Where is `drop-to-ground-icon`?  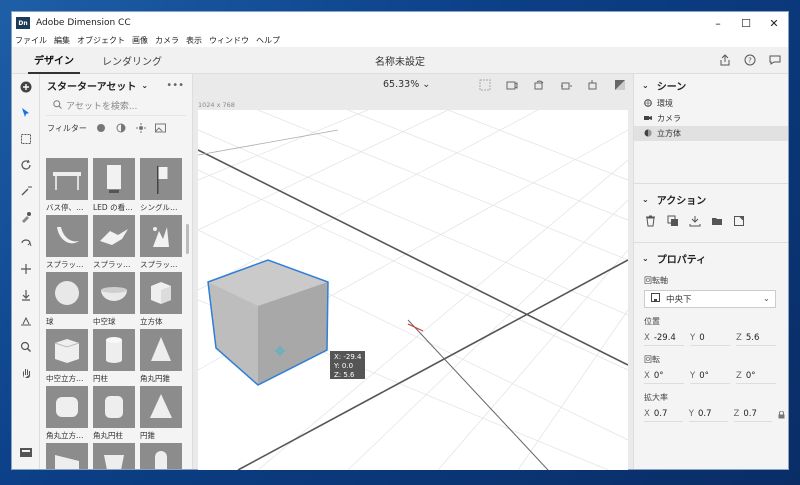 drop-to-ground-icon is located at coordinates (694, 221).